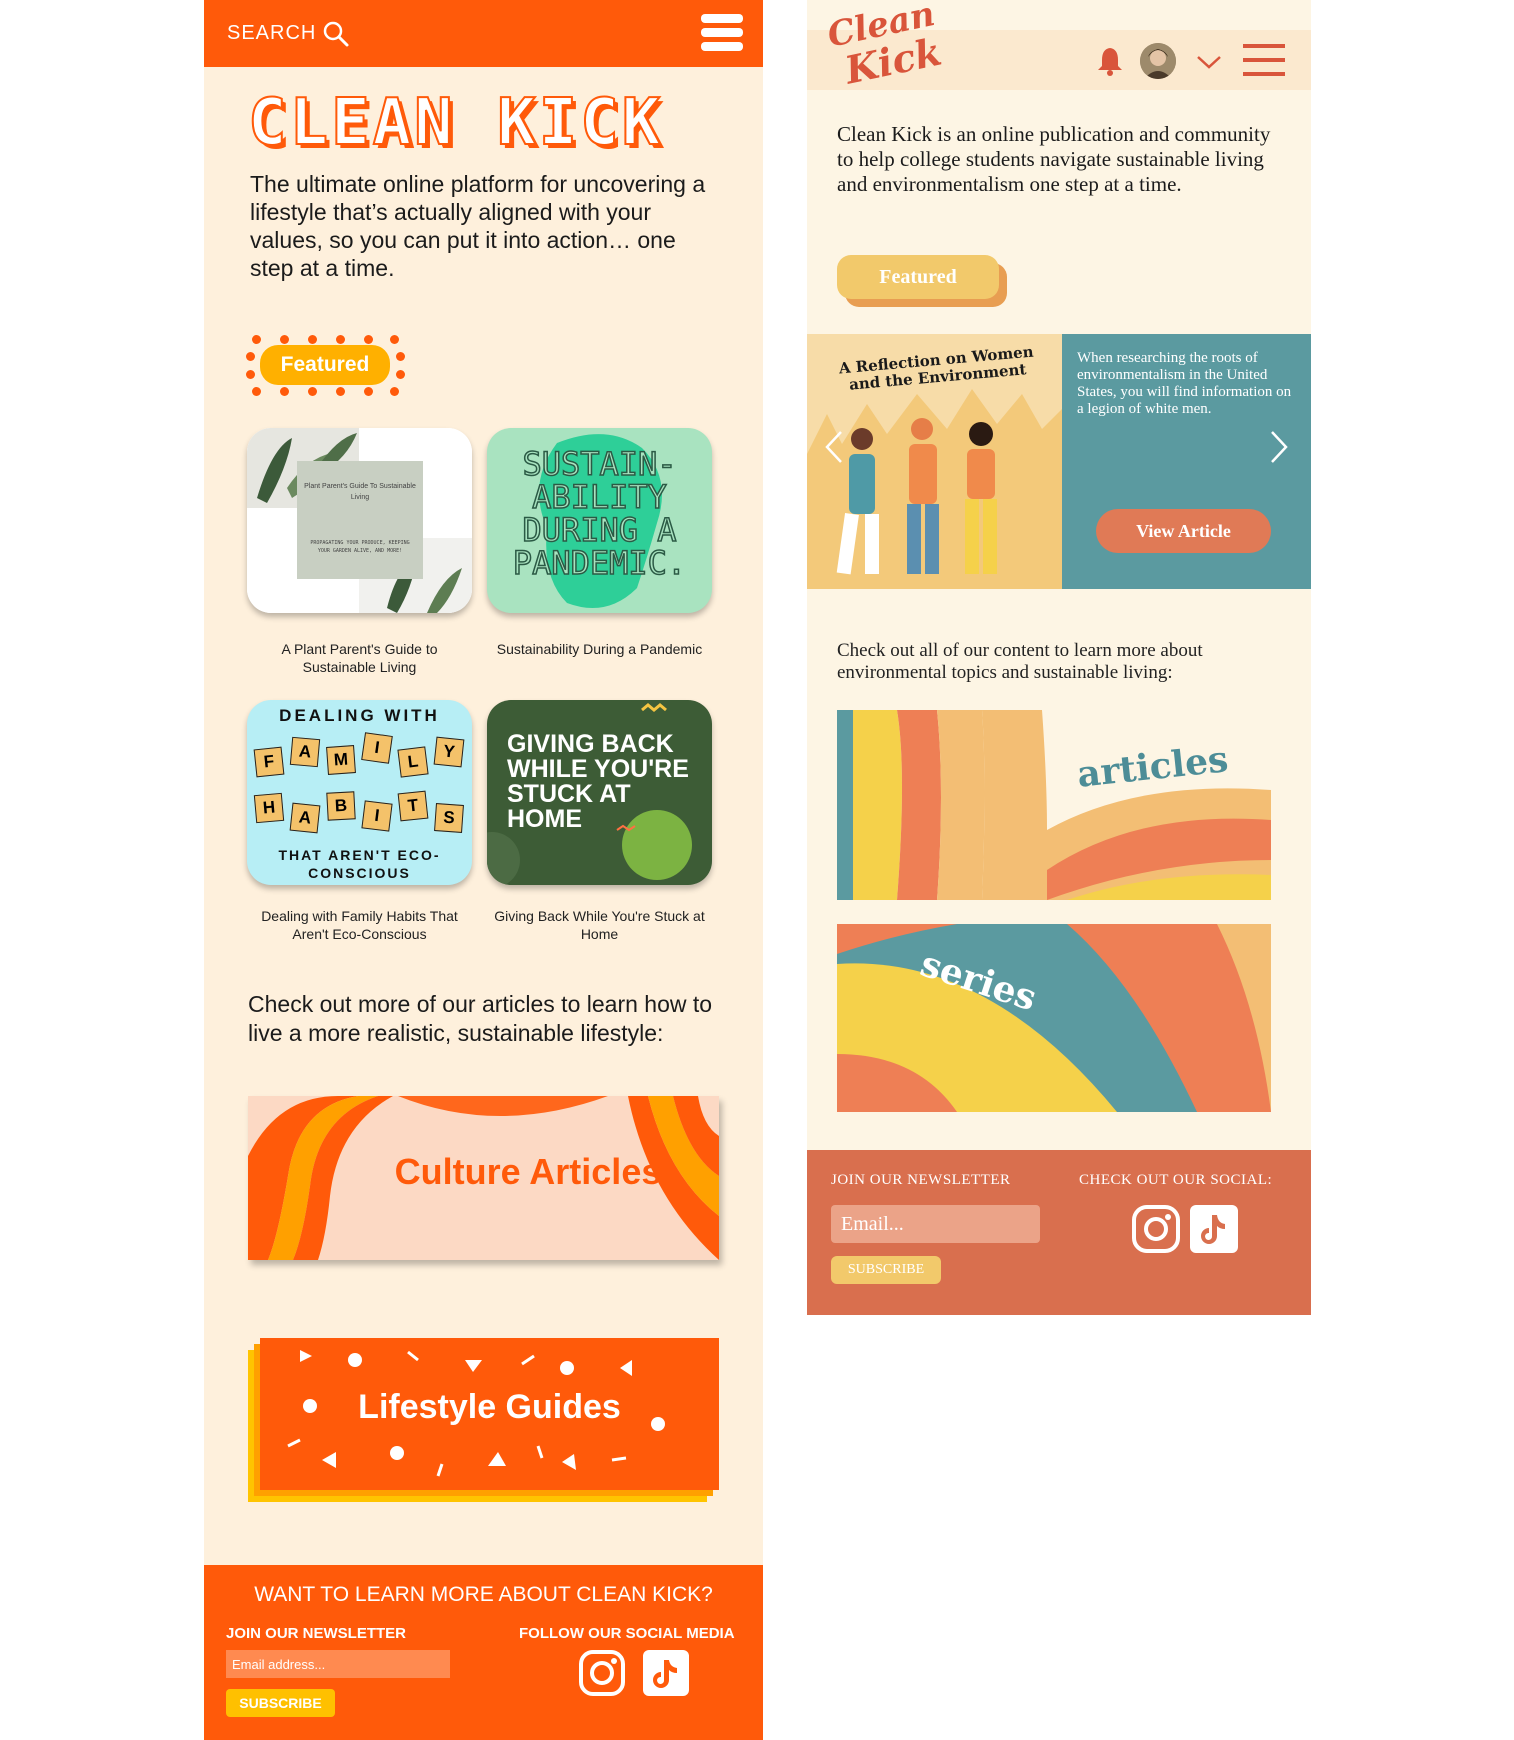 The width and height of the screenshot is (1514, 1740). I want to click on giving-back-thumbnail-text: GIVING BACK WHILE YOU'RE STUCK AT HOME, so click(607, 782).